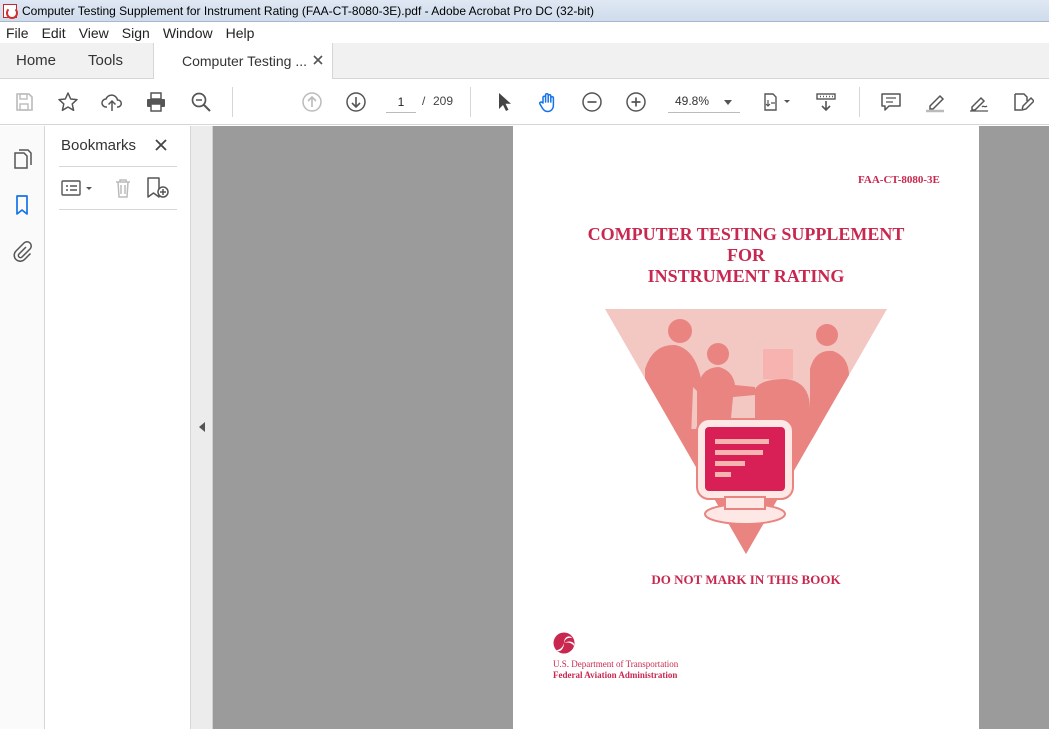 This screenshot has height=729, width=1049. What do you see at coordinates (524, 102) in the screenshot?
I see `toolbar: 1 / 209 49.8%` at bounding box center [524, 102].